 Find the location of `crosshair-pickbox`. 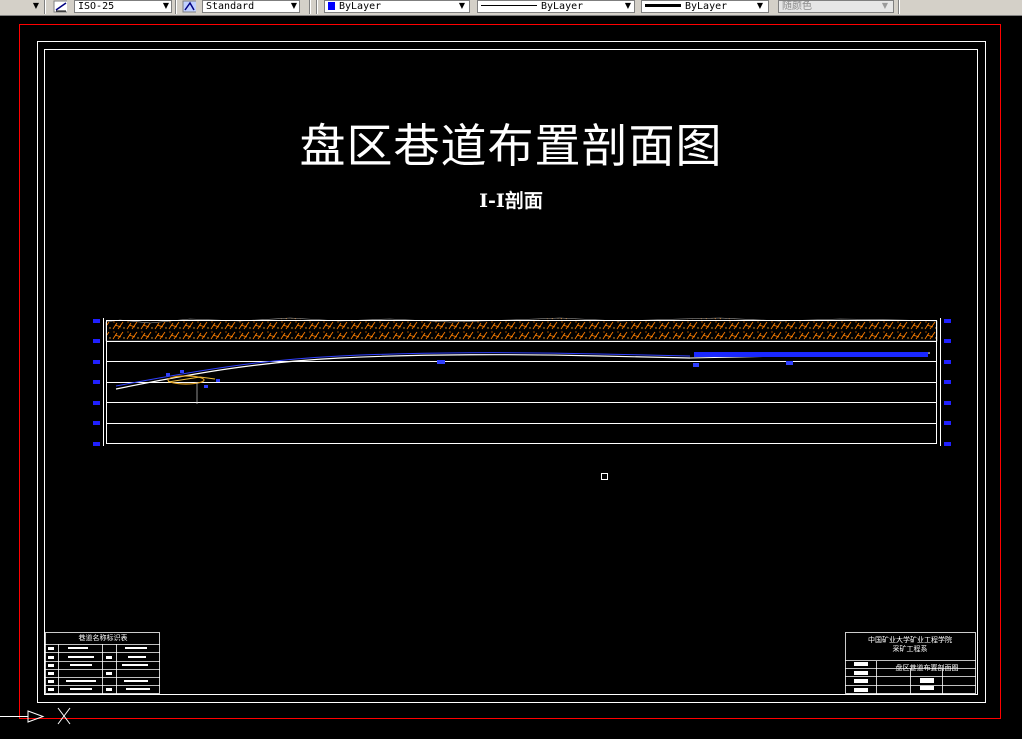

crosshair-pickbox is located at coordinates (604, 476).